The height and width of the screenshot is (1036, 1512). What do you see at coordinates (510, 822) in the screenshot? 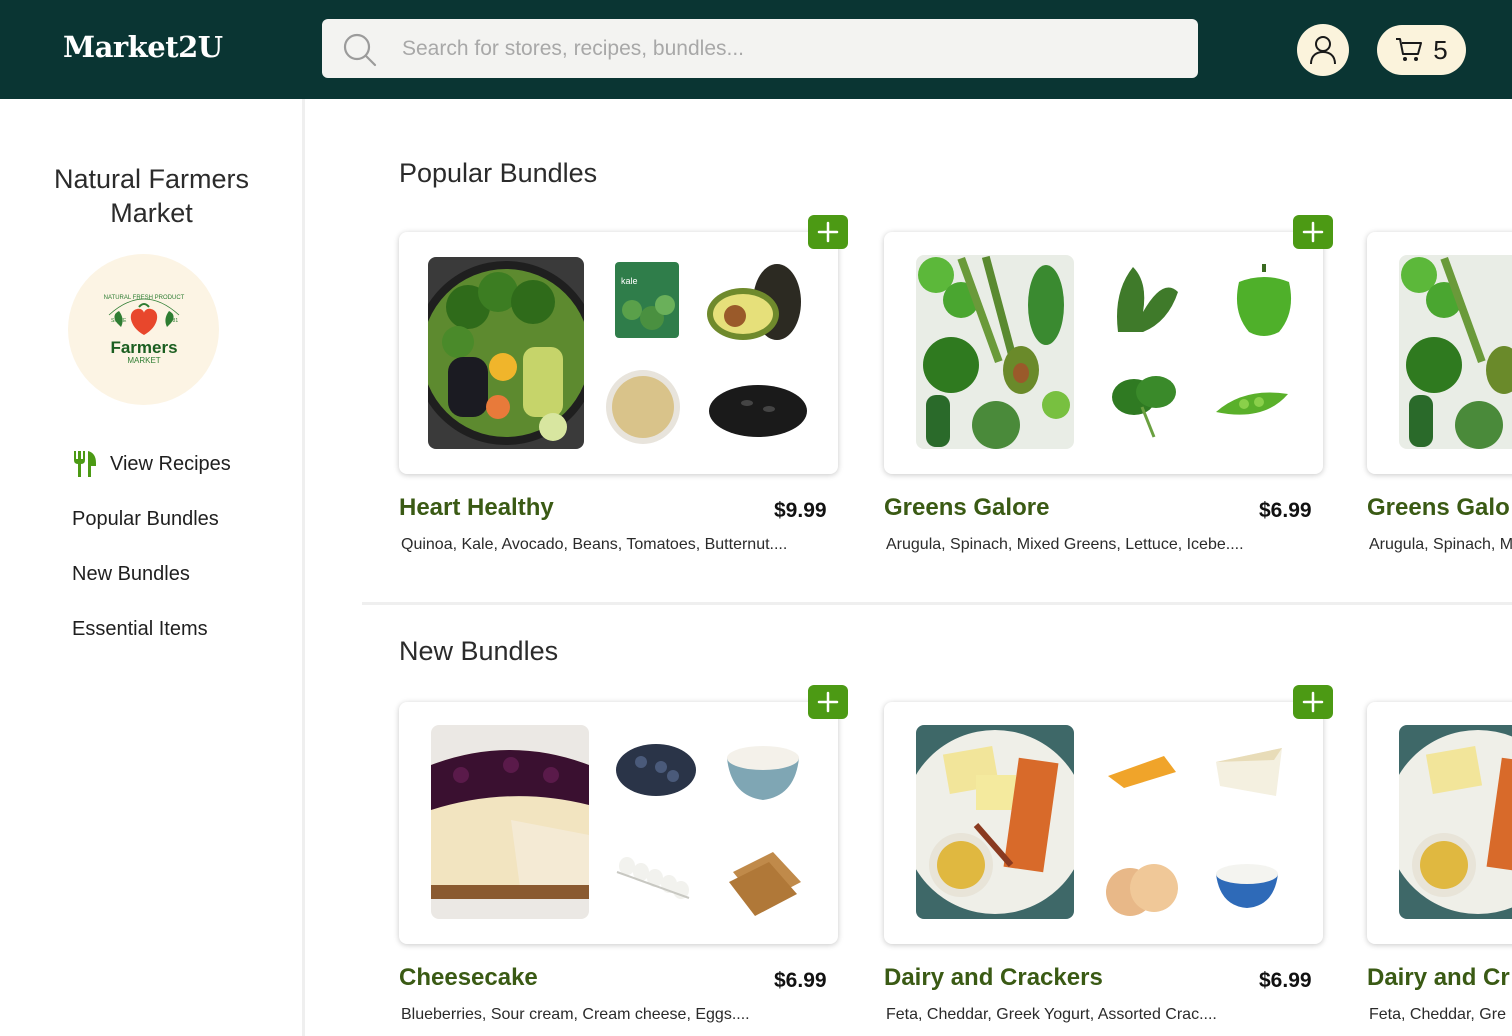
I see `cheesecake-image` at bounding box center [510, 822].